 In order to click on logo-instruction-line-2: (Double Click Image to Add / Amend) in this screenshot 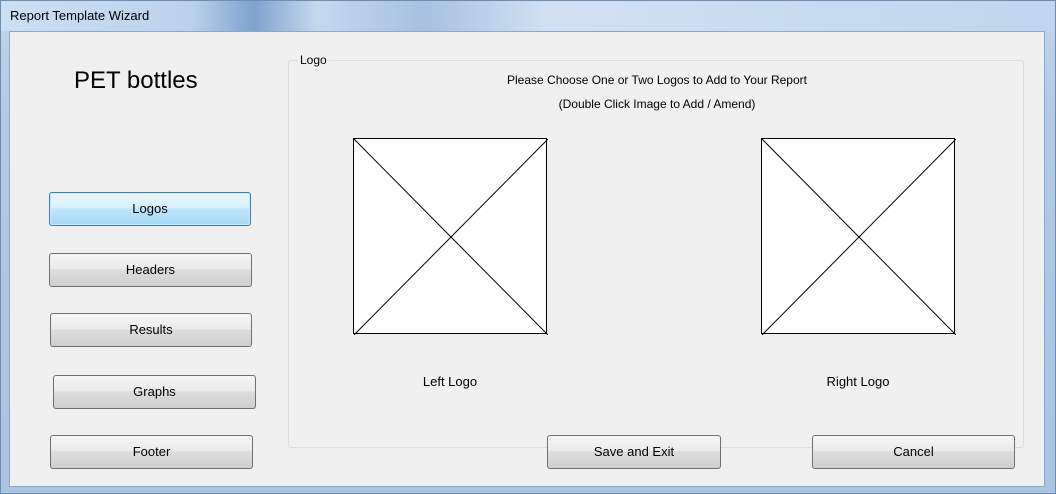, I will do `click(657, 104)`.